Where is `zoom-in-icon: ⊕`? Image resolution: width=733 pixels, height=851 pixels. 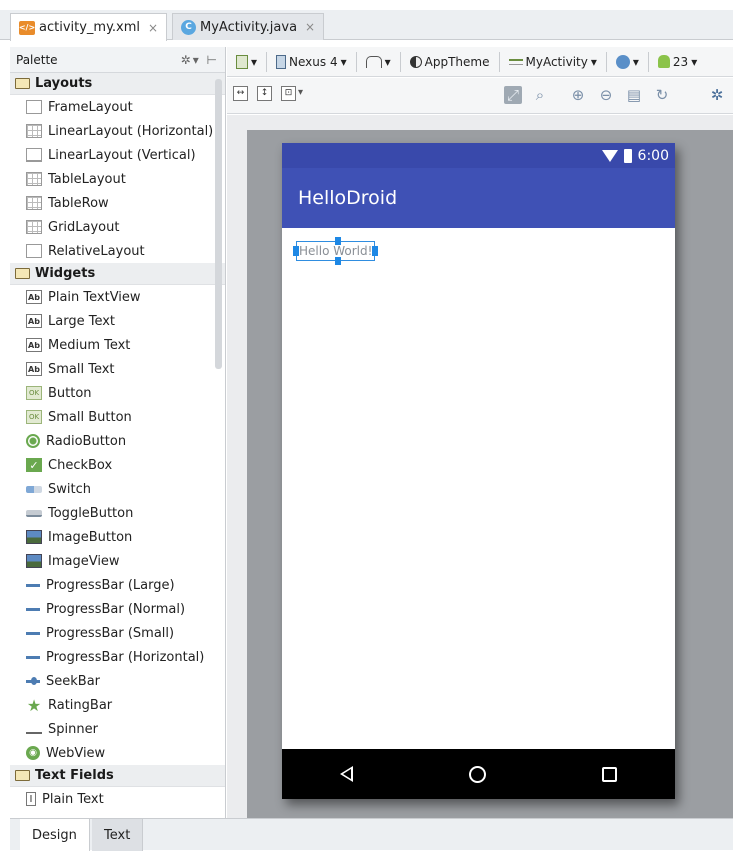
zoom-in-icon: ⊕ is located at coordinates (578, 95).